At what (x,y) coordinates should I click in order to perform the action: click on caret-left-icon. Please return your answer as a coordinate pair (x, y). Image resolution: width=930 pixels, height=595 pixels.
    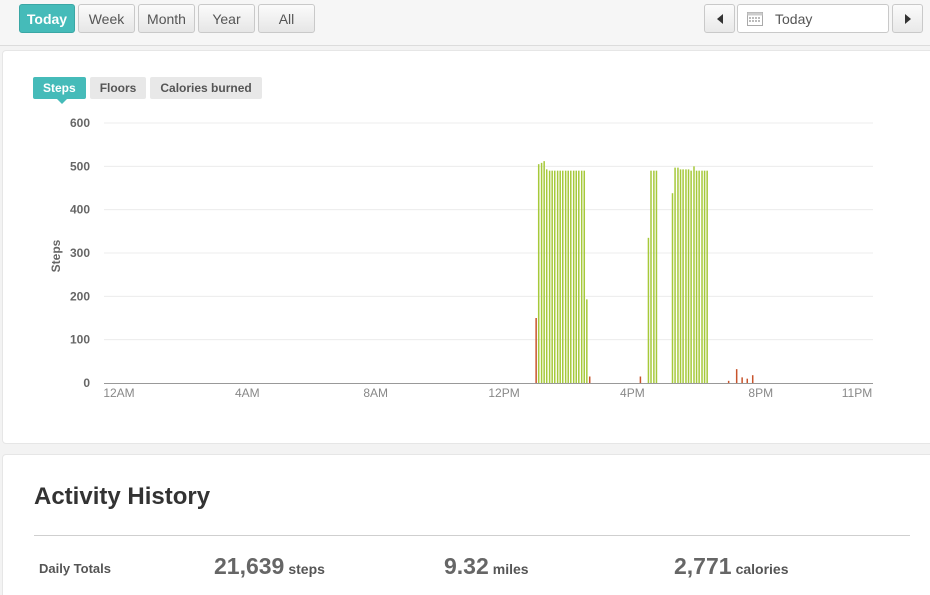
    Looking at the image, I should click on (719, 18).